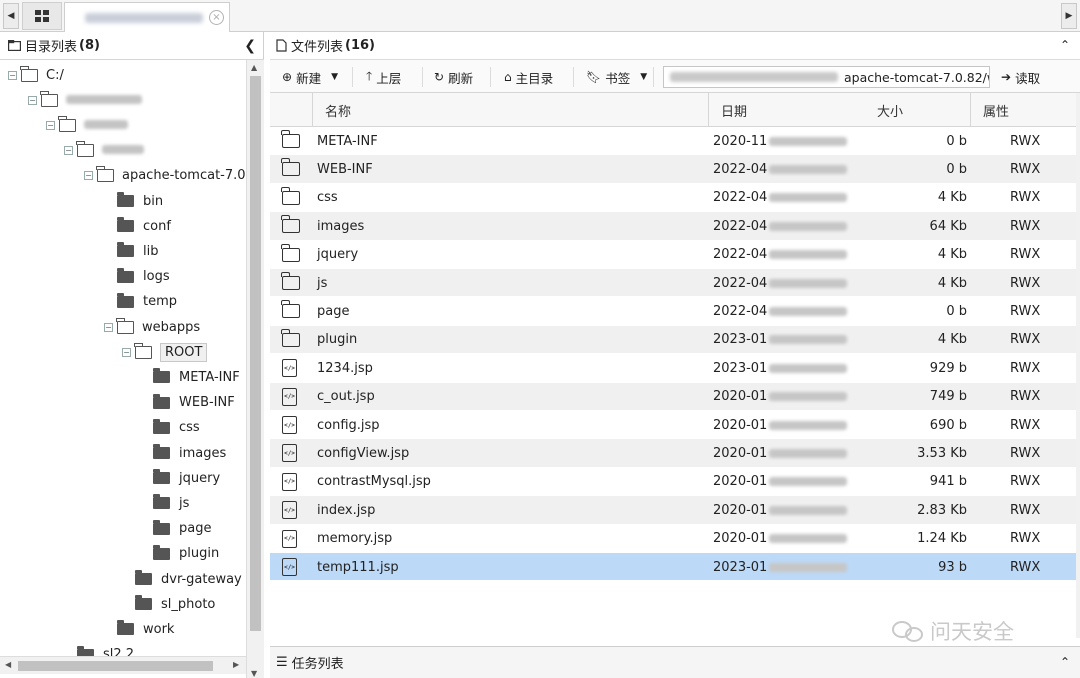  Describe the element at coordinates (673, 141) in the screenshot. I see `file-row: META-INF 2020-11 0 b RWX` at that location.